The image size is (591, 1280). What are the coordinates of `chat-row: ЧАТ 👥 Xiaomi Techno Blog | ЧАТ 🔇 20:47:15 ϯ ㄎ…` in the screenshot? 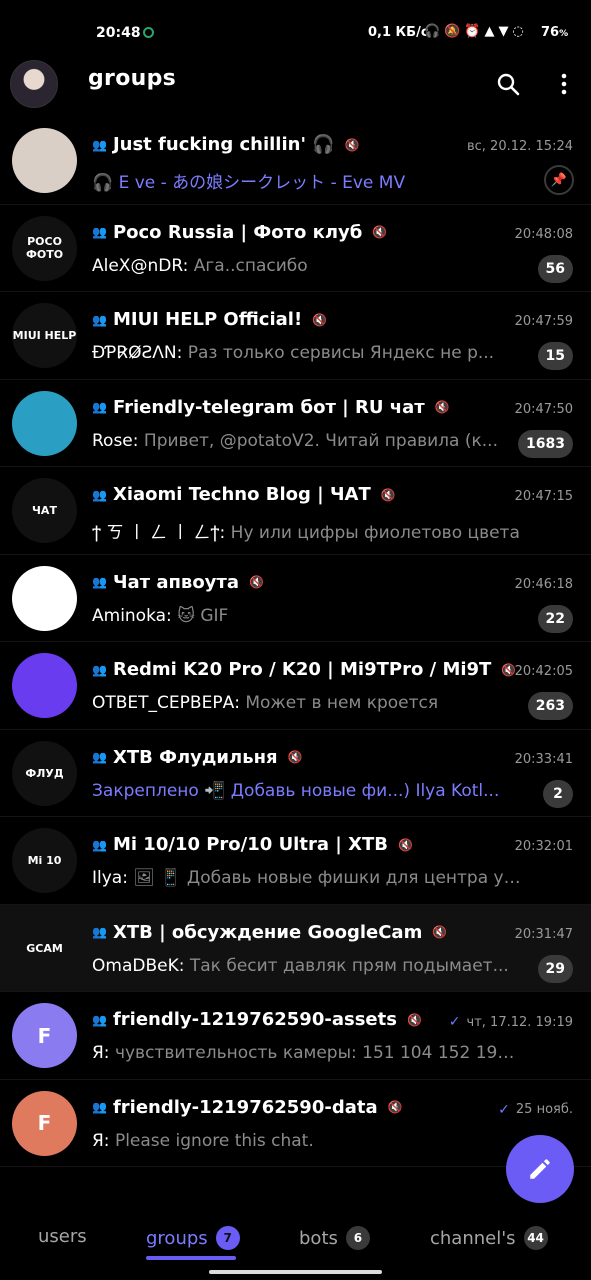 It's located at (295, 511).